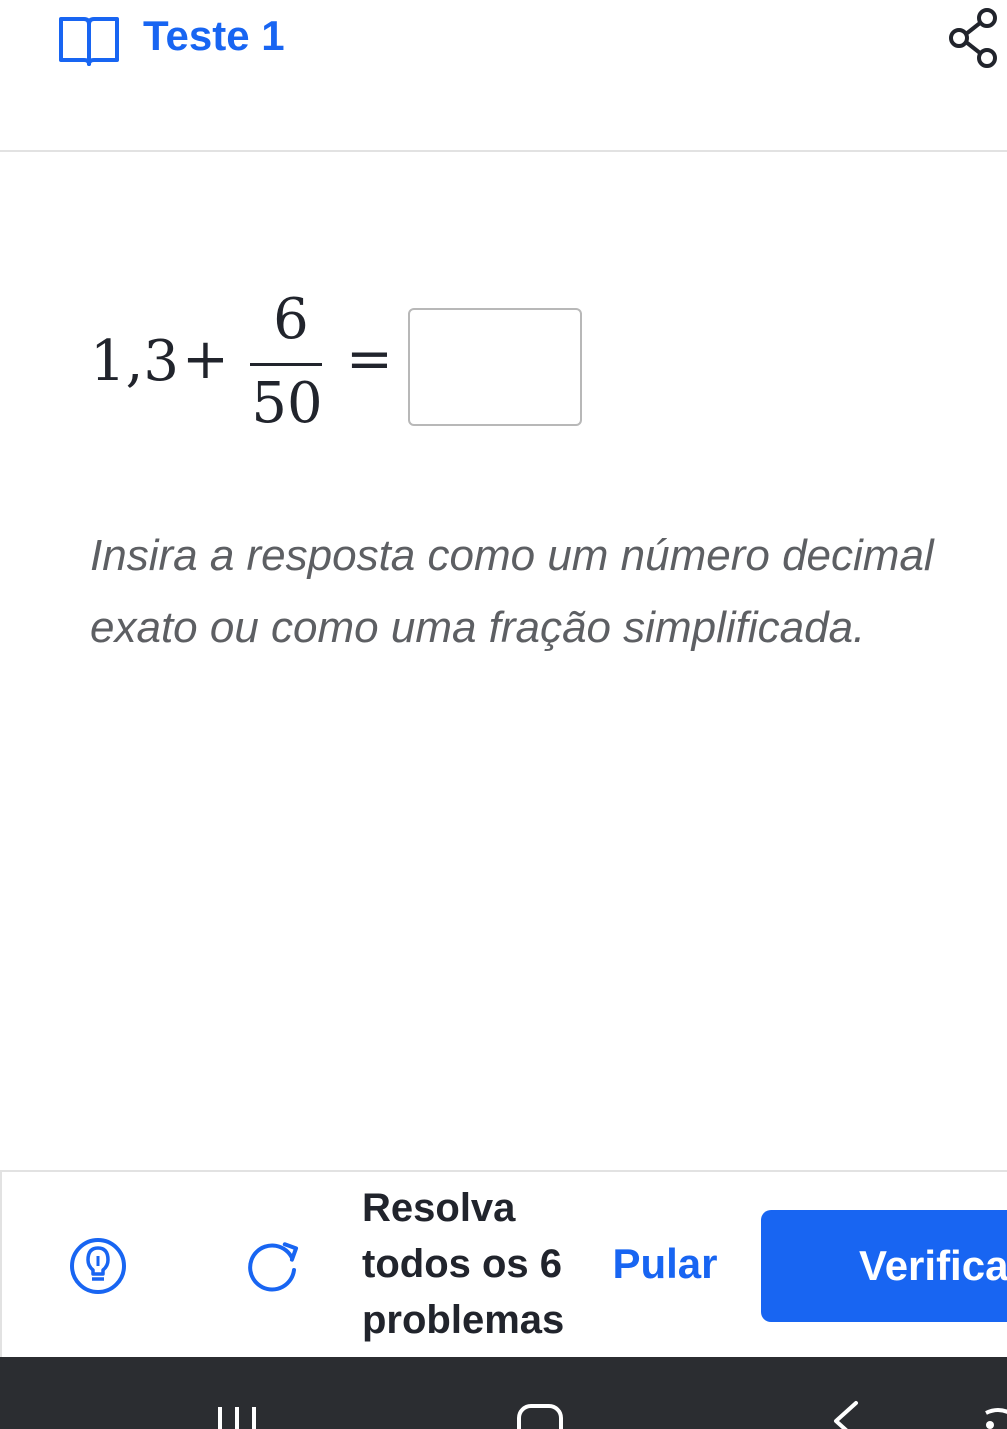 The height and width of the screenshot is (1429, 1007). Describe the element at coordinates (135, 361) in the screenshot. I see `decimal-term: 1,3` at that location.